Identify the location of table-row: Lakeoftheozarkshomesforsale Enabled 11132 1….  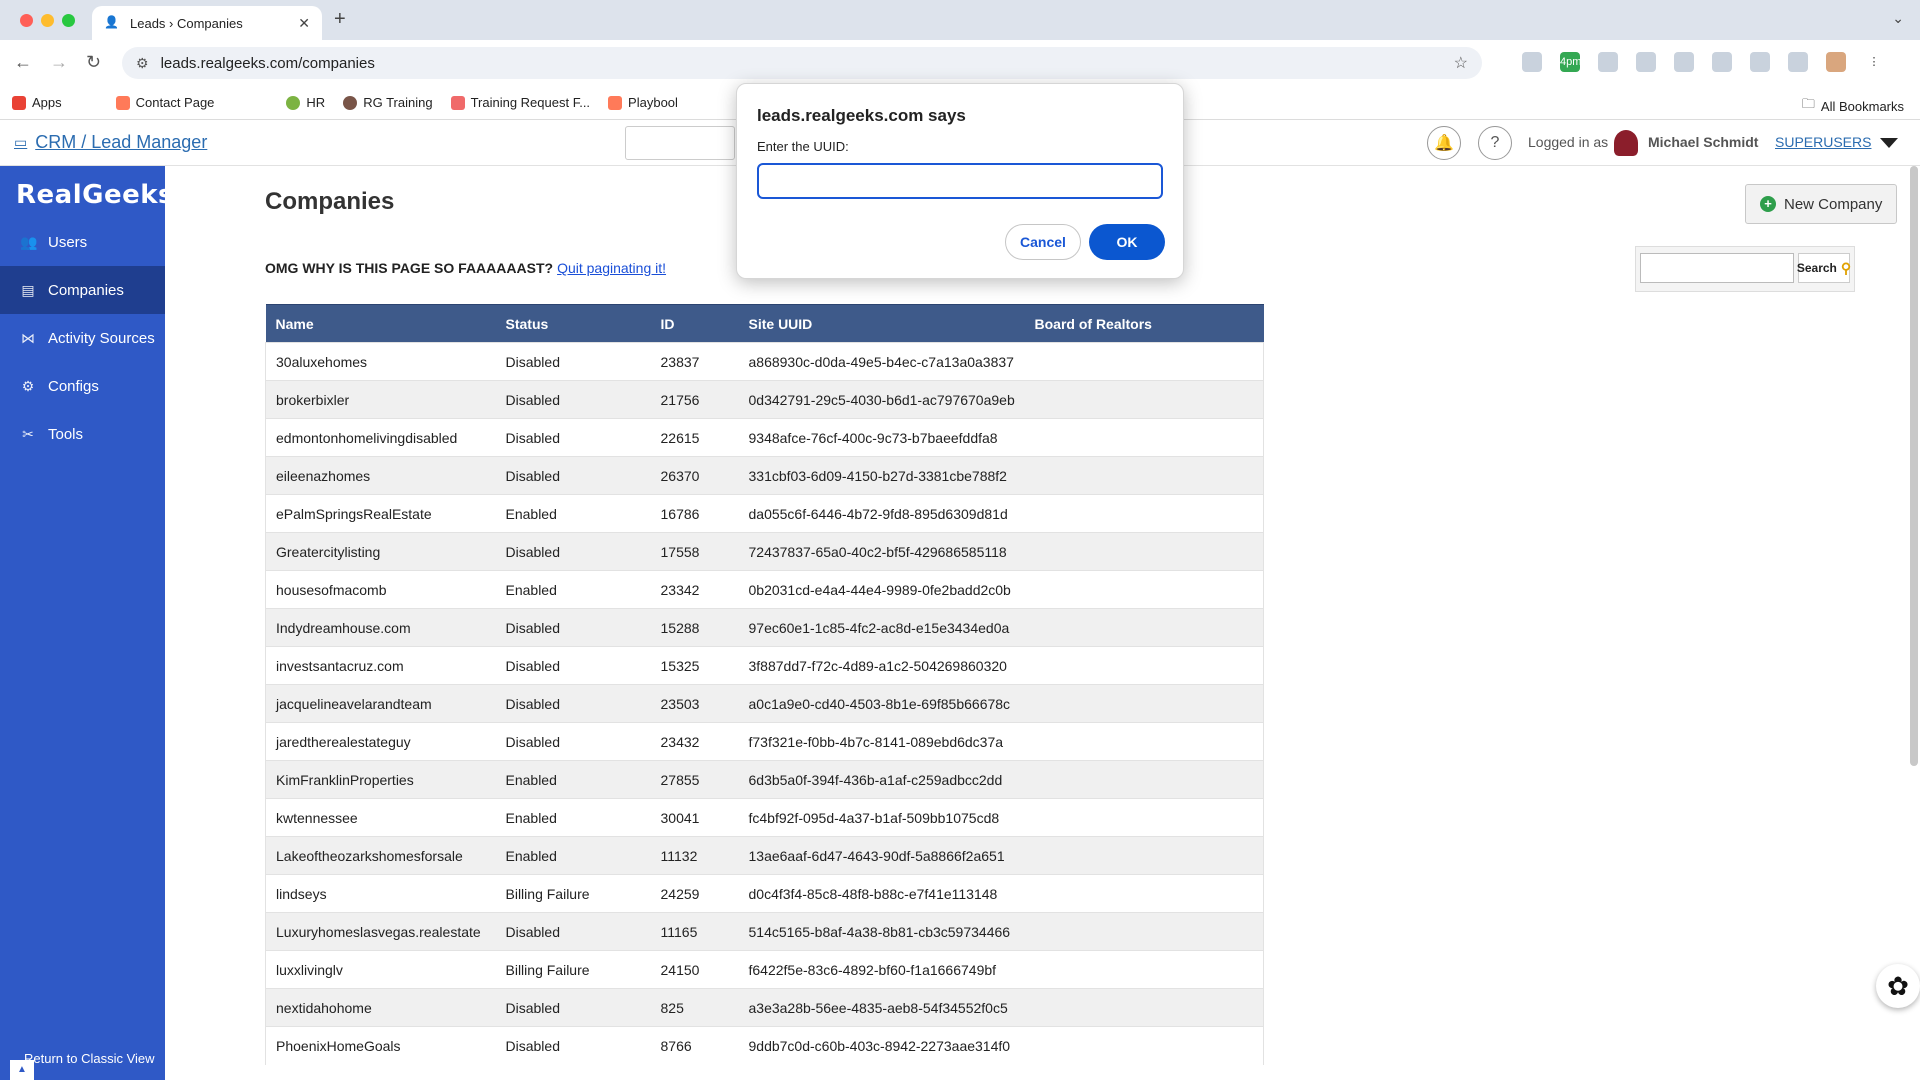
(764, 855).